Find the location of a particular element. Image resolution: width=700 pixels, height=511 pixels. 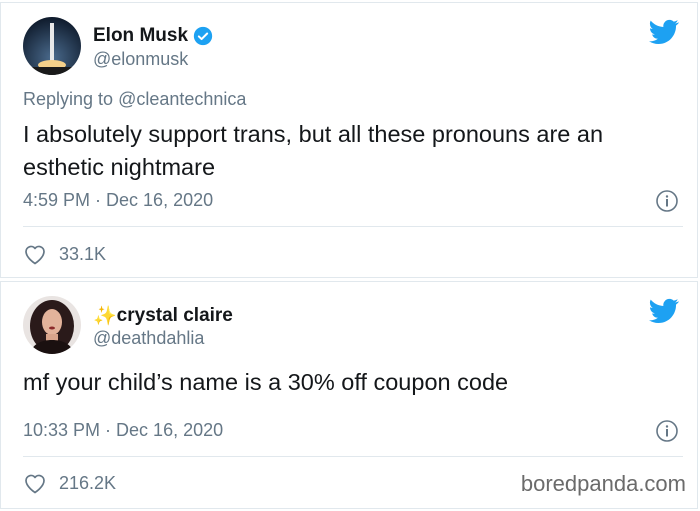

like-button: 33.1K is located at coordinates (64, 254).